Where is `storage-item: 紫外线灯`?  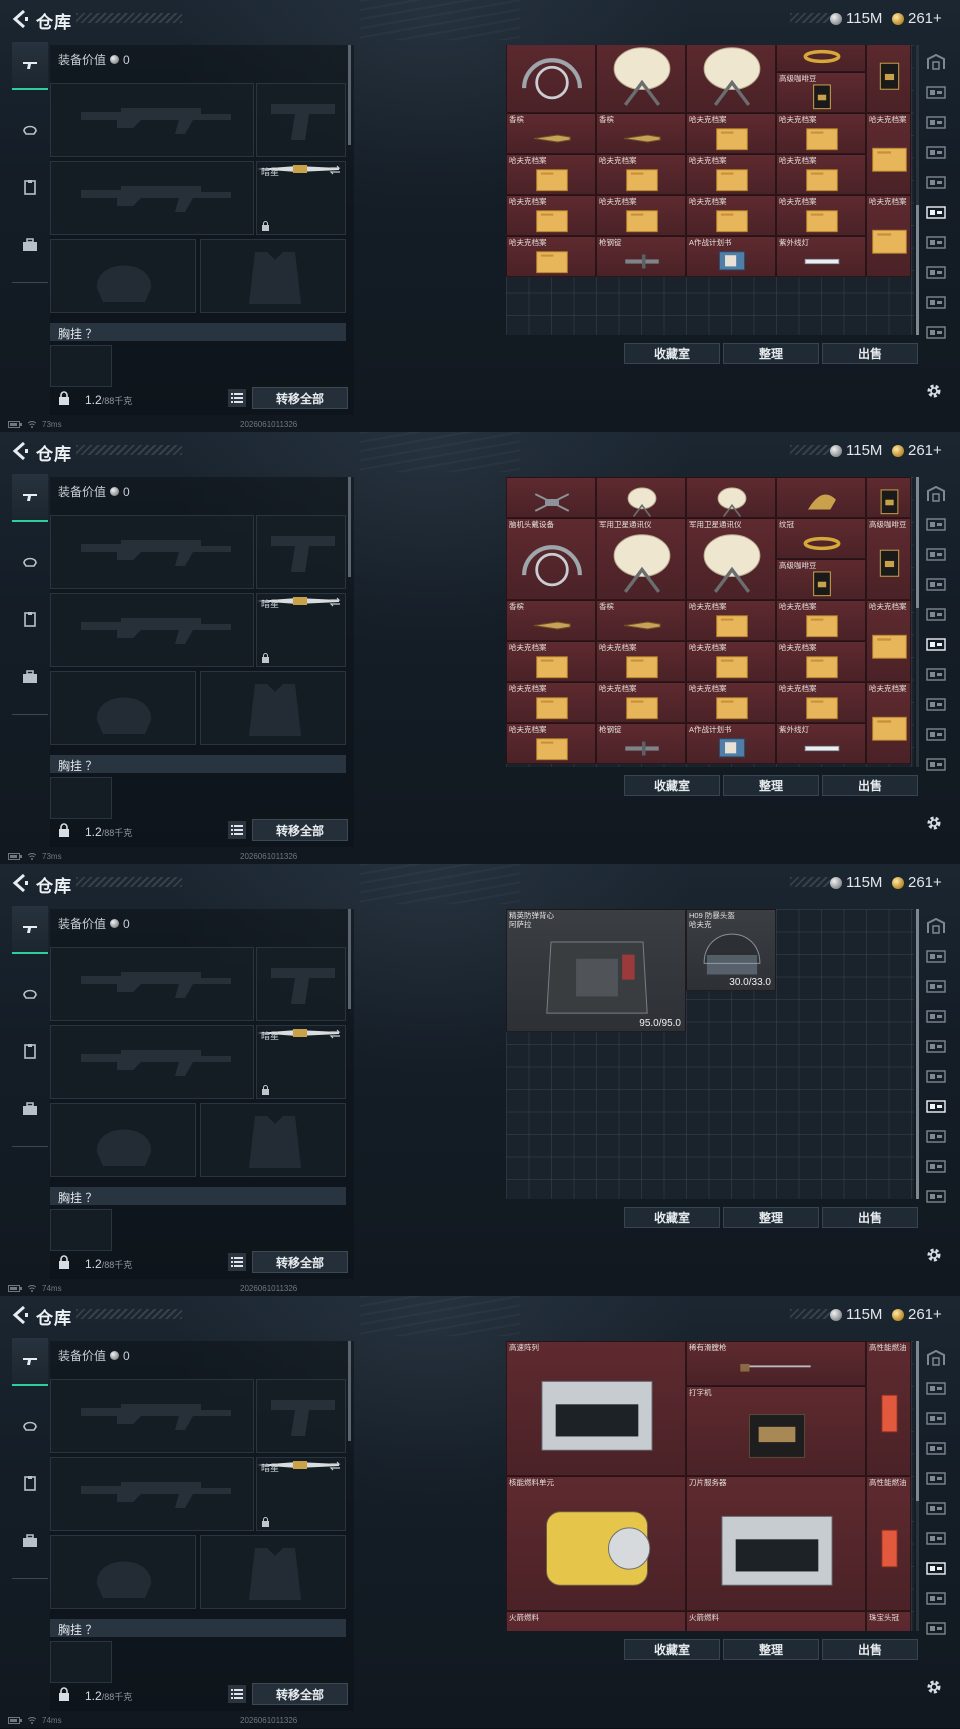
storage-item: 紫外线灯 is located at coordinates (821, 256).